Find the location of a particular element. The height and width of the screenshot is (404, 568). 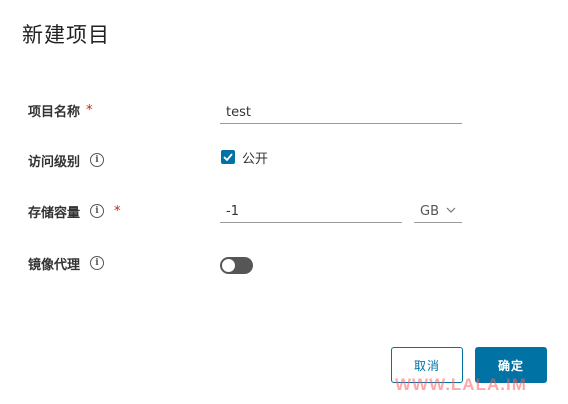

proxy-cache-label: 镜像代理 i is located at coordinates (66, 263).